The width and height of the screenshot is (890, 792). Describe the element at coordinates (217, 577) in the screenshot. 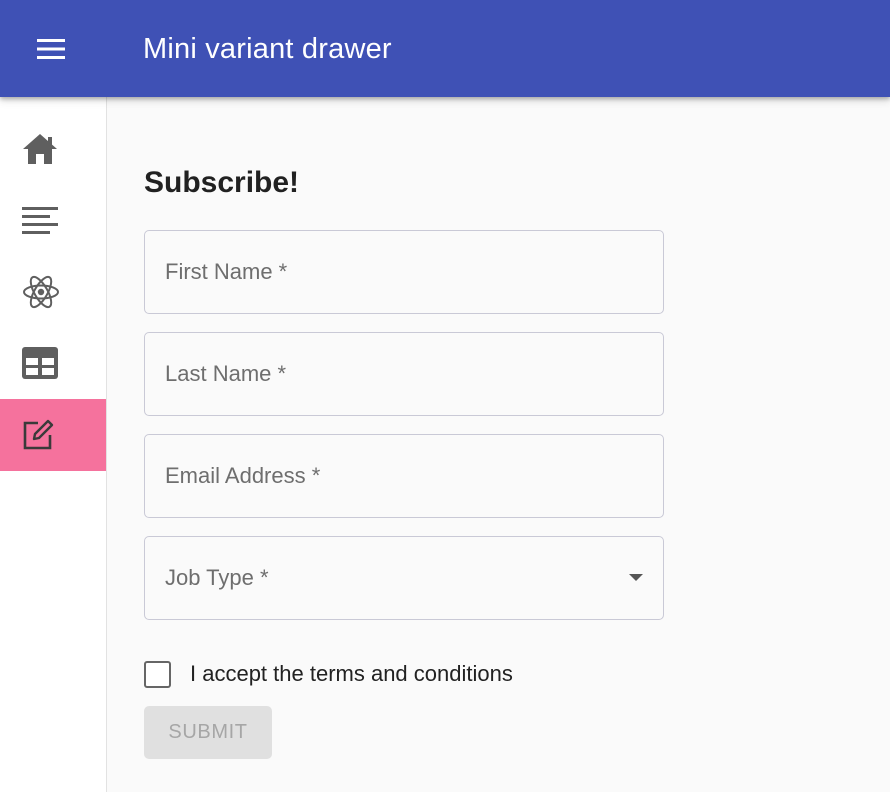

I see `job-type-label: Job Type *` at that location.